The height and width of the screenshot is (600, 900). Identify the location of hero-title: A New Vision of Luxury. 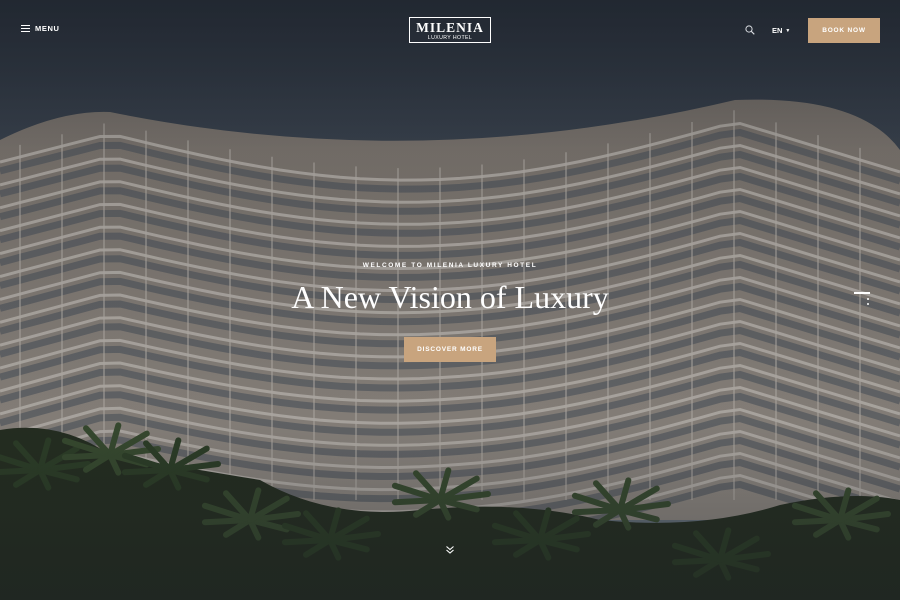
(450, 297).